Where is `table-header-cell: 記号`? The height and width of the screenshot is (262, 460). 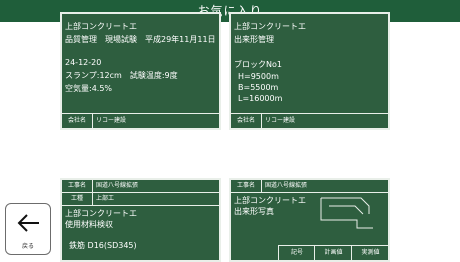 table-header-cell: 記号 is located at coordinates (296, 253).